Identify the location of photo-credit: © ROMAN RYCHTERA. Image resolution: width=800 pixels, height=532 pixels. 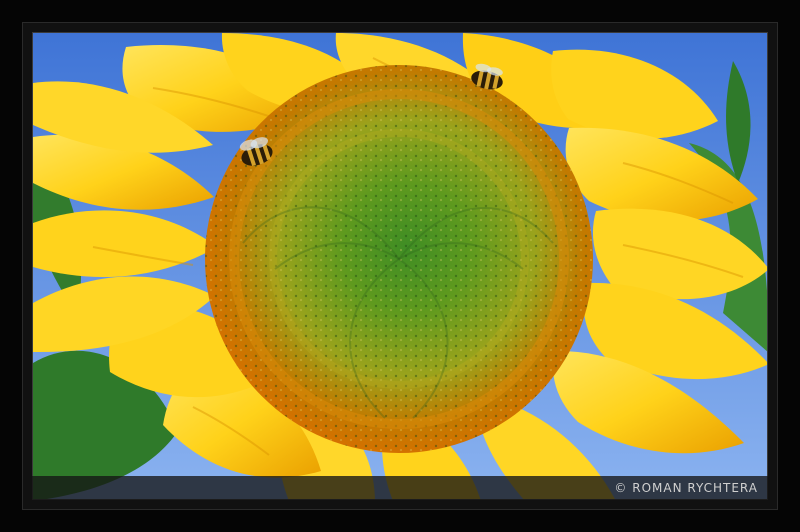
(686, 488).